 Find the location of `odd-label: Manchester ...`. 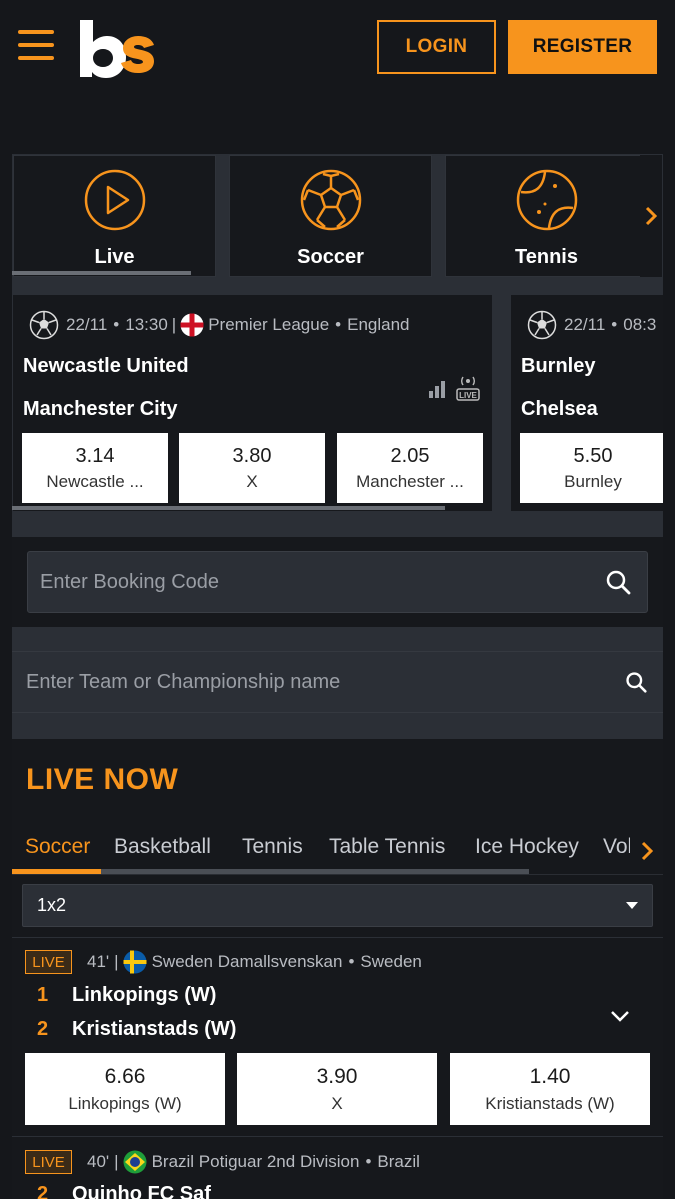

odd-label: Manchester ... is located at coordinates (410, 481).